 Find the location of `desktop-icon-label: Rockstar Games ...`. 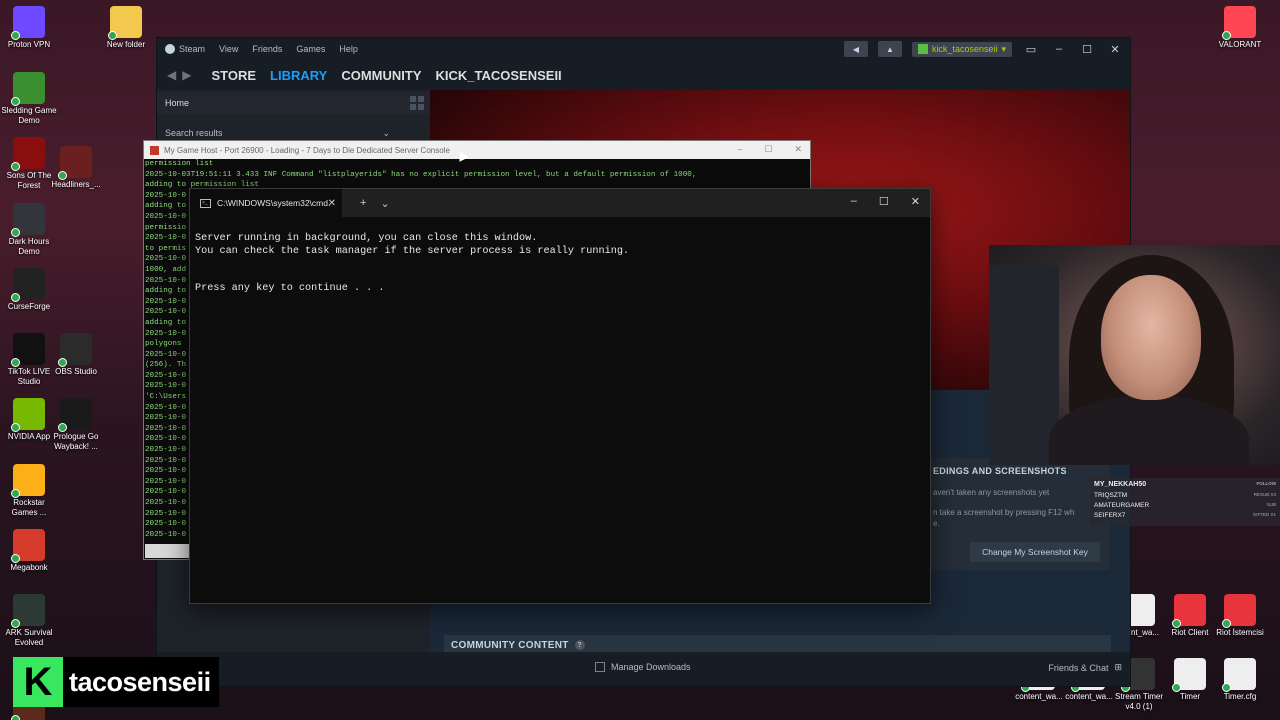

desktop-icon-label: Rockstar Games ... is located at coordinates (29, 507).